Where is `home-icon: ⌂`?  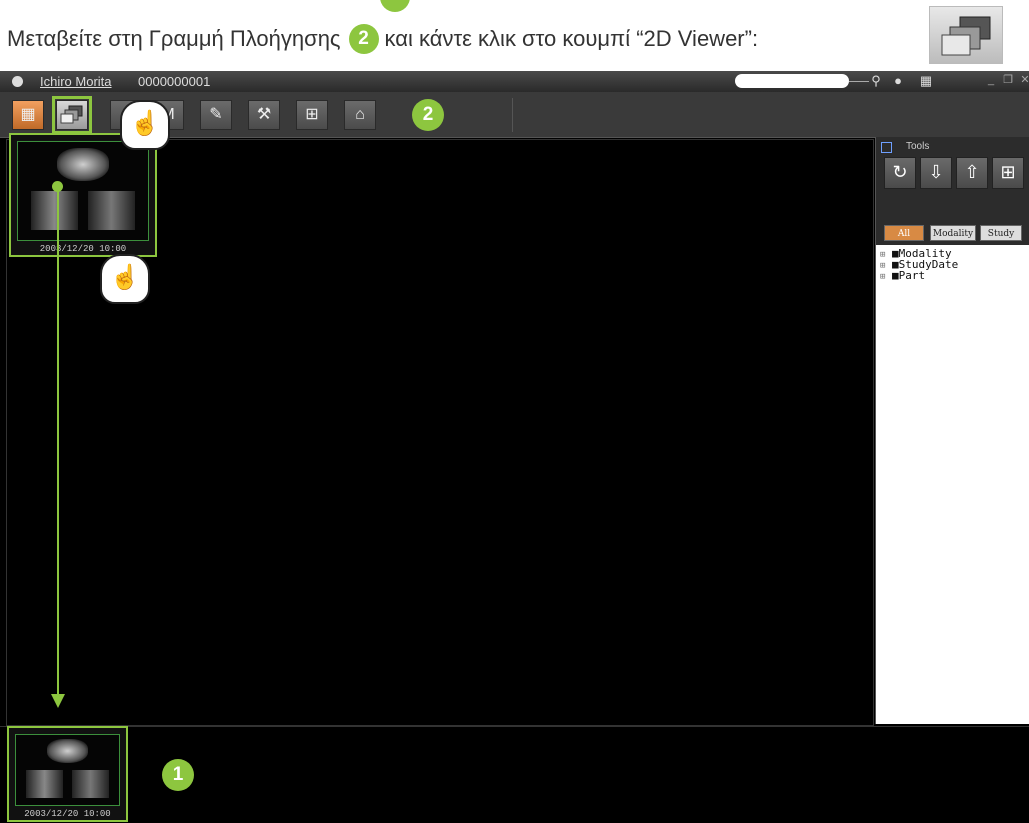 home-icon: ⌂ is located at coordinates (360, 114).